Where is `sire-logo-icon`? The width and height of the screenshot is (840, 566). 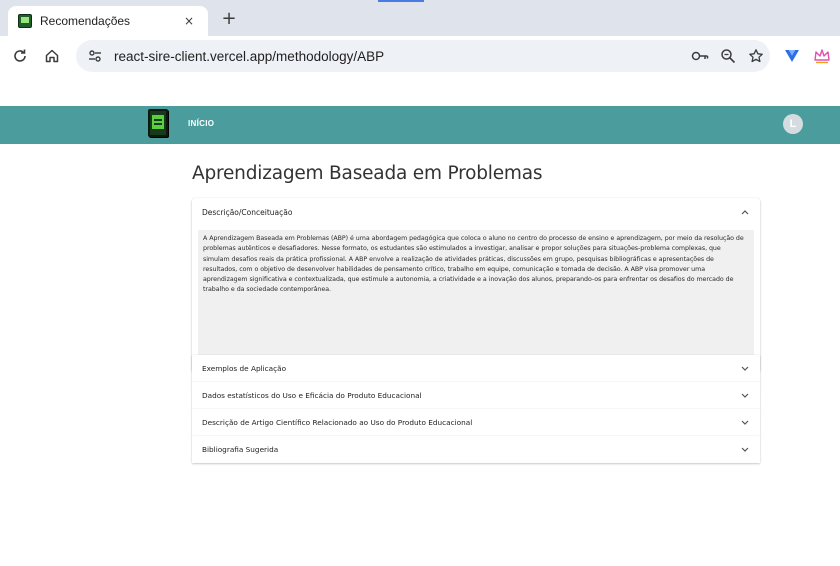
sire-logo-icon is located at coordinates (158, 123).